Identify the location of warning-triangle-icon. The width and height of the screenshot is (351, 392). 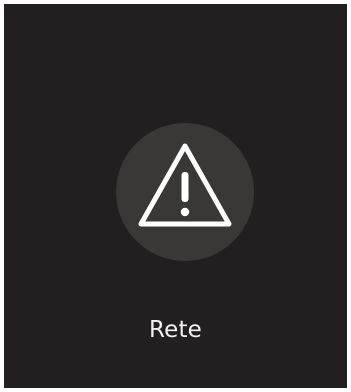
(185, 185).